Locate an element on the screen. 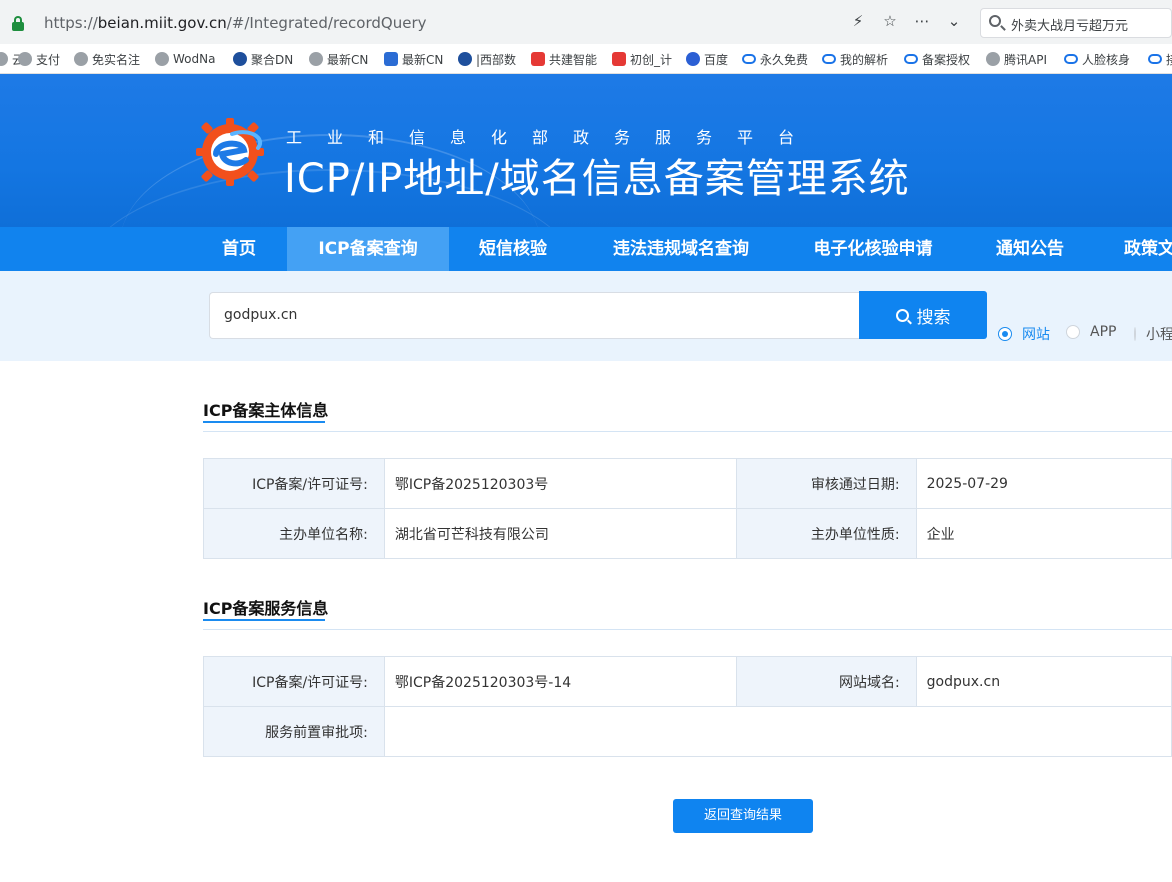 Image resolution: width=1172 pixels, height=882 pixels. bookmark-item: 接 is located at coordinates (1160, 59).